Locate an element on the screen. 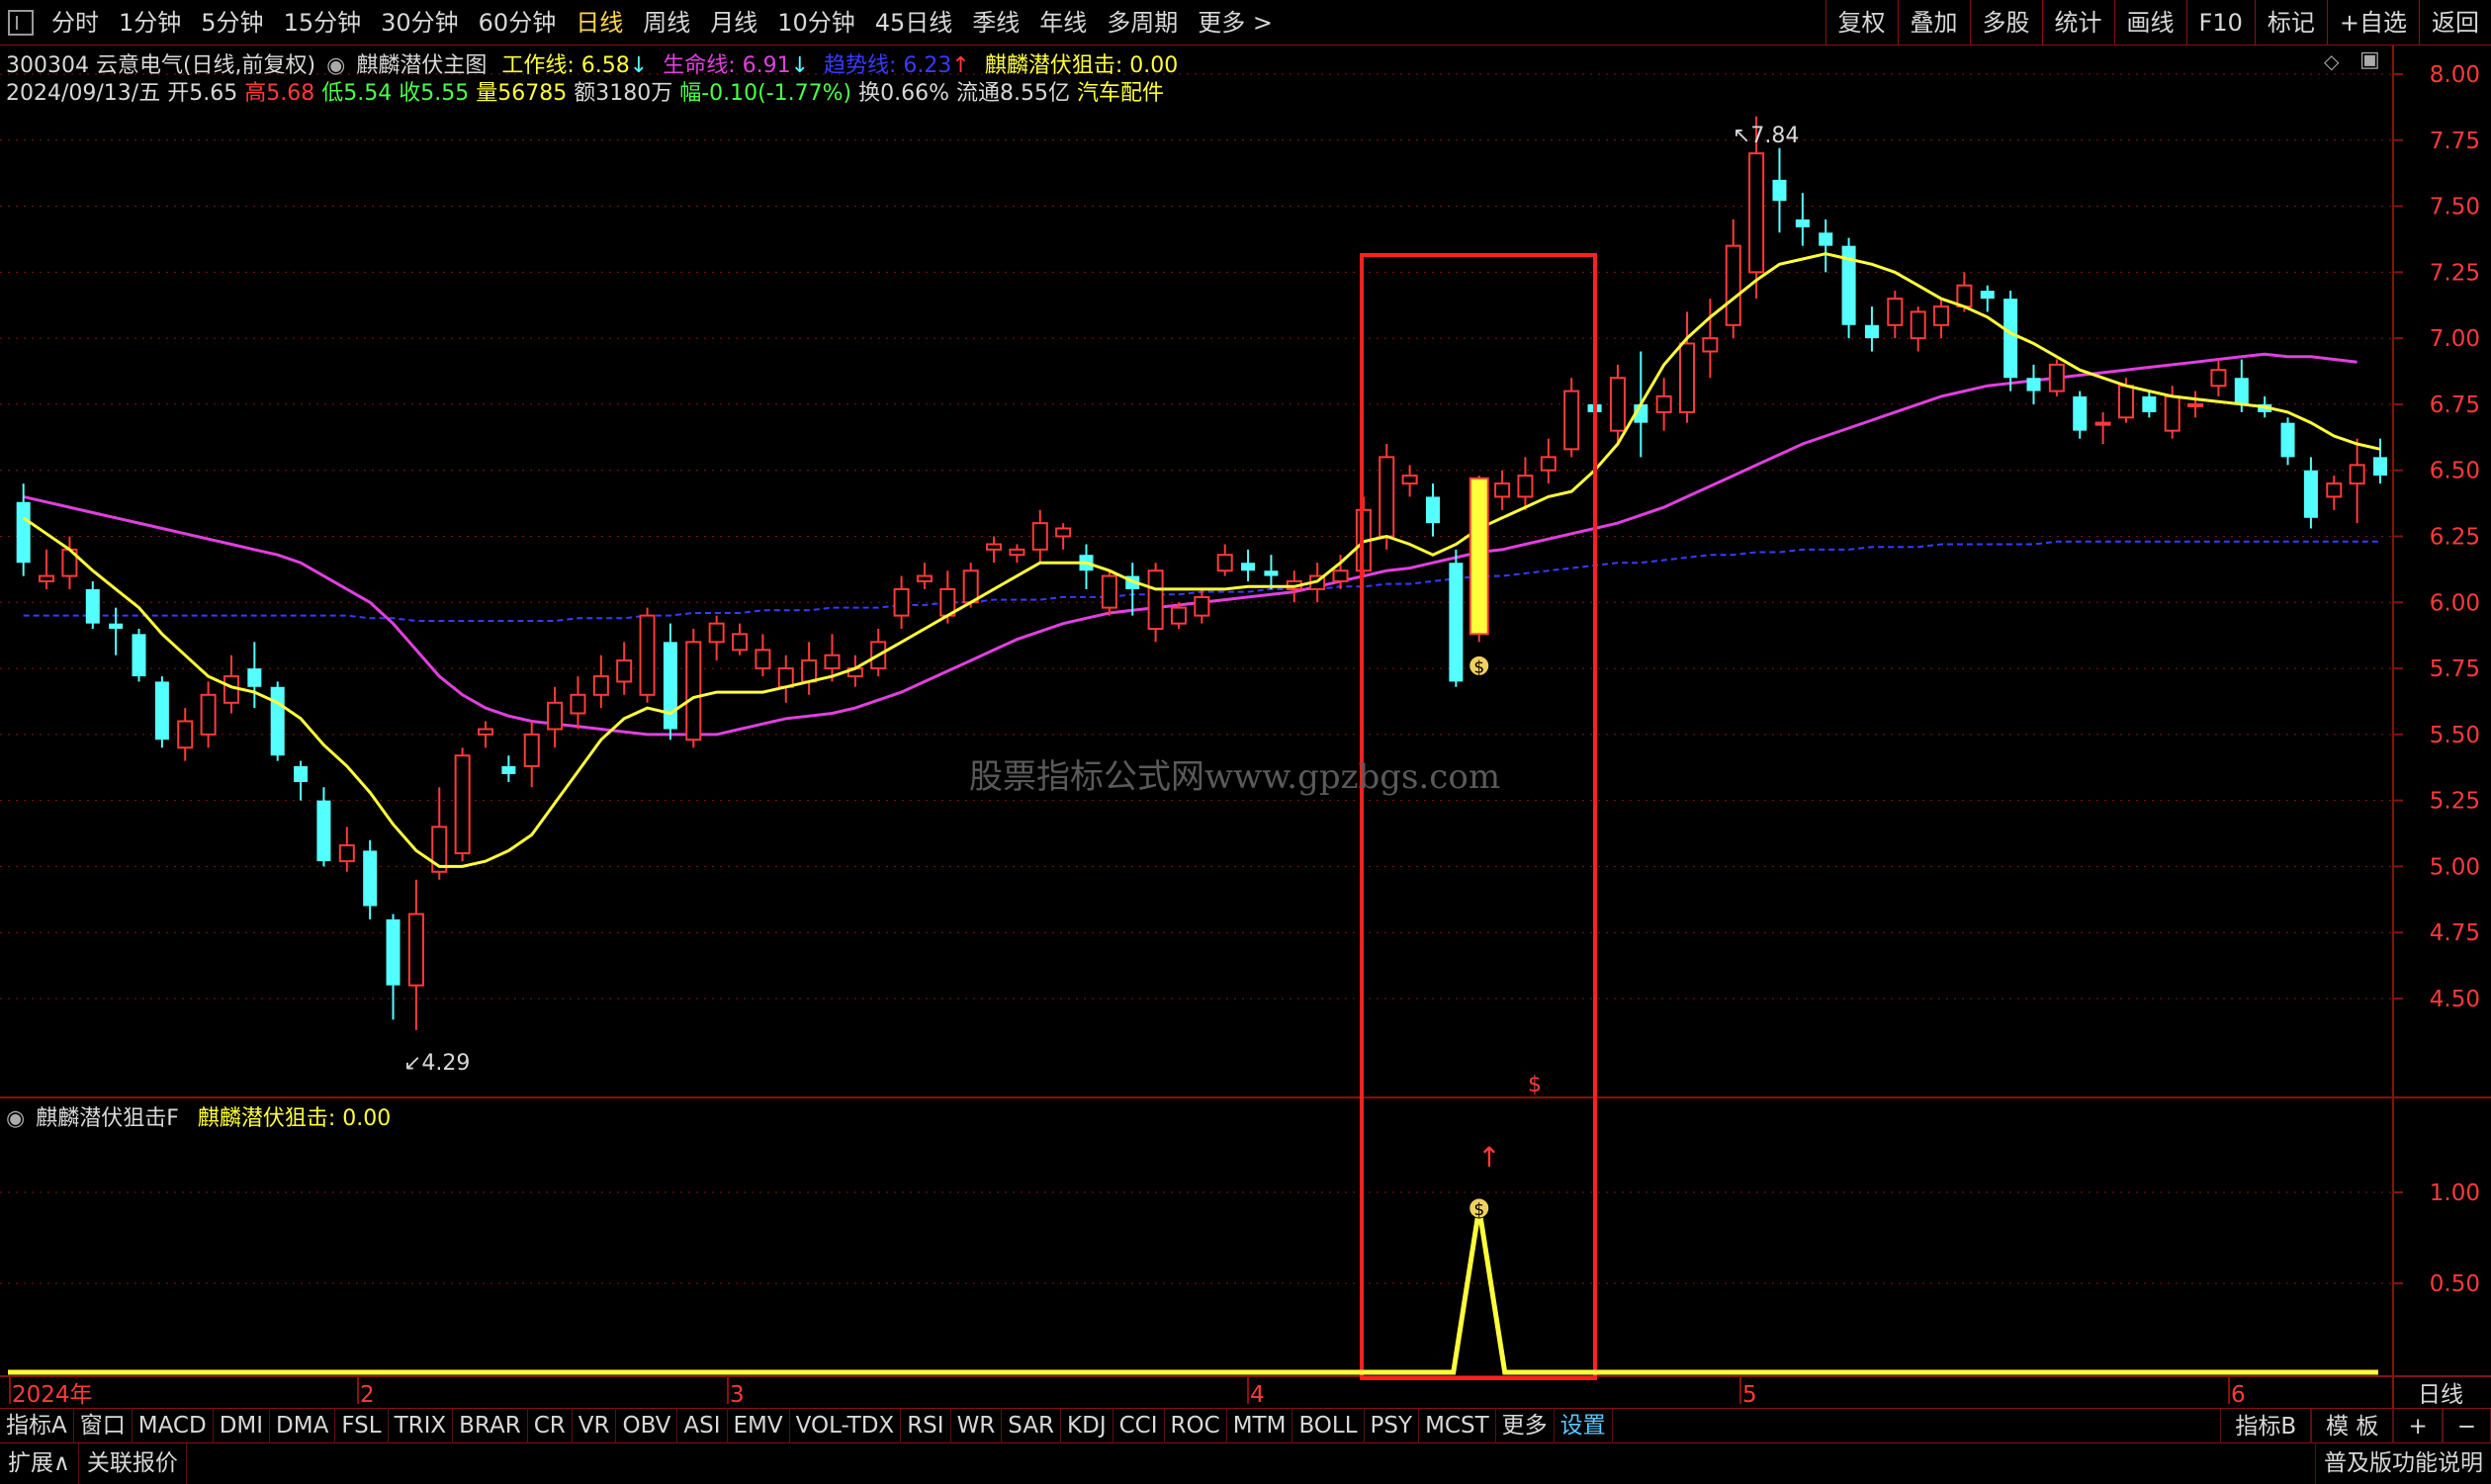 This screenshot has width=2491, height=1484. indicator-tab: RSI is located at coordinates (926, 1425).